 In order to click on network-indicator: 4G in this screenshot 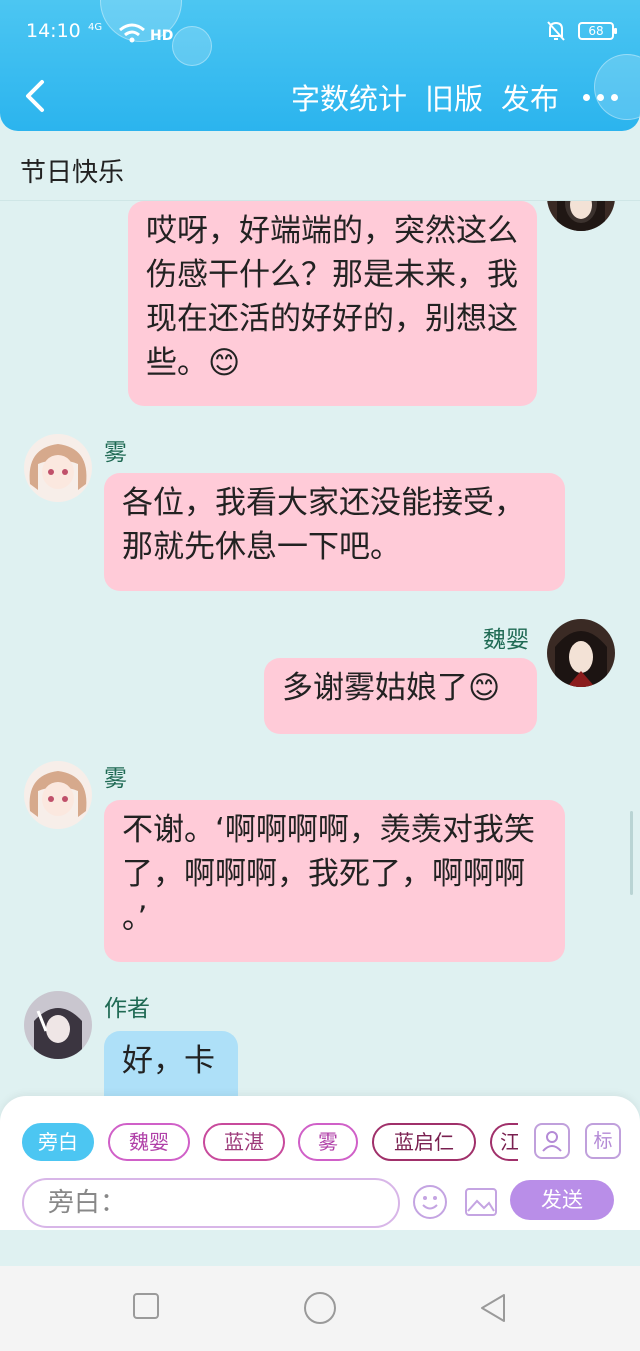, I will do `click(95, 27)`.